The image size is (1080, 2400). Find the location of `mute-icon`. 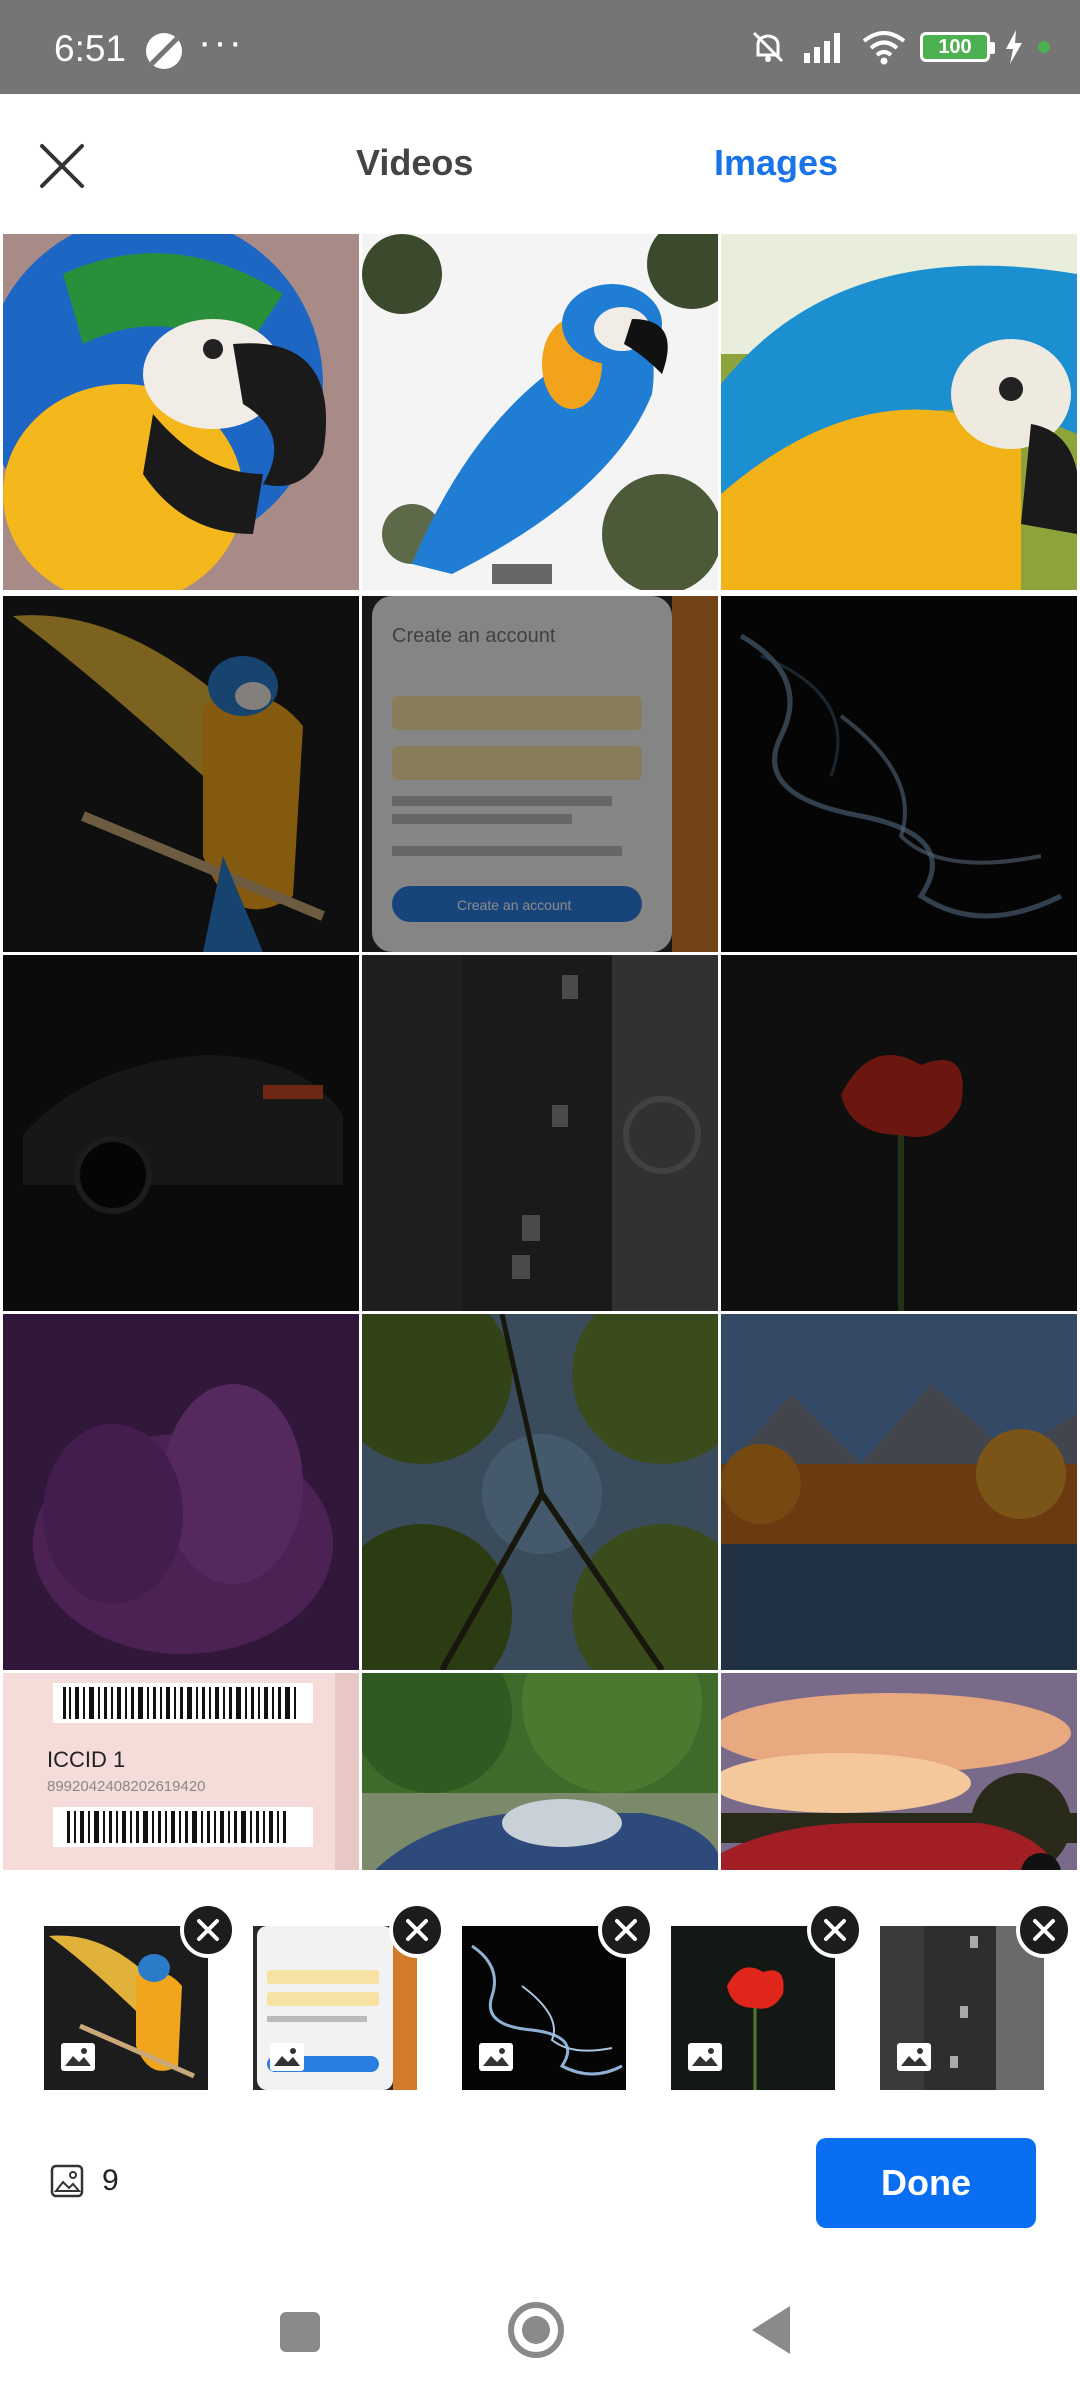

mute-icon is located at coordinates (768, 47).